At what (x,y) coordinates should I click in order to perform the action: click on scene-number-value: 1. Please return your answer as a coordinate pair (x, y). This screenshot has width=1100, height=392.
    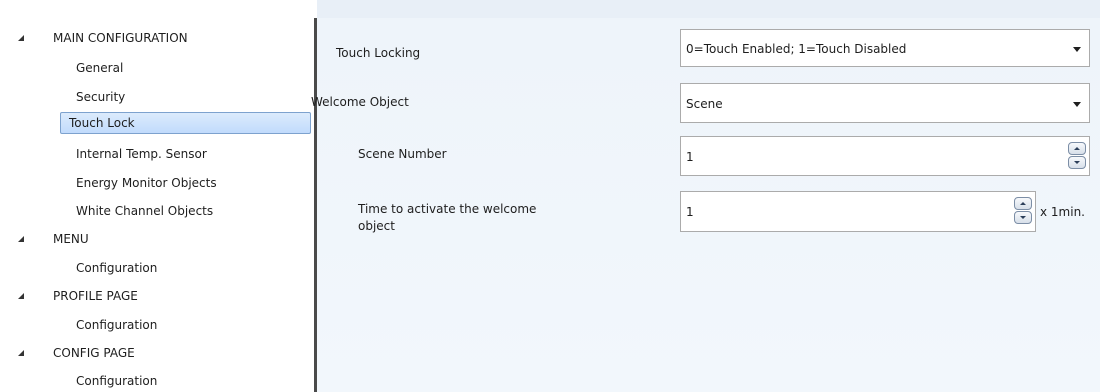
    Looking at the image, I should click on (690, 157).